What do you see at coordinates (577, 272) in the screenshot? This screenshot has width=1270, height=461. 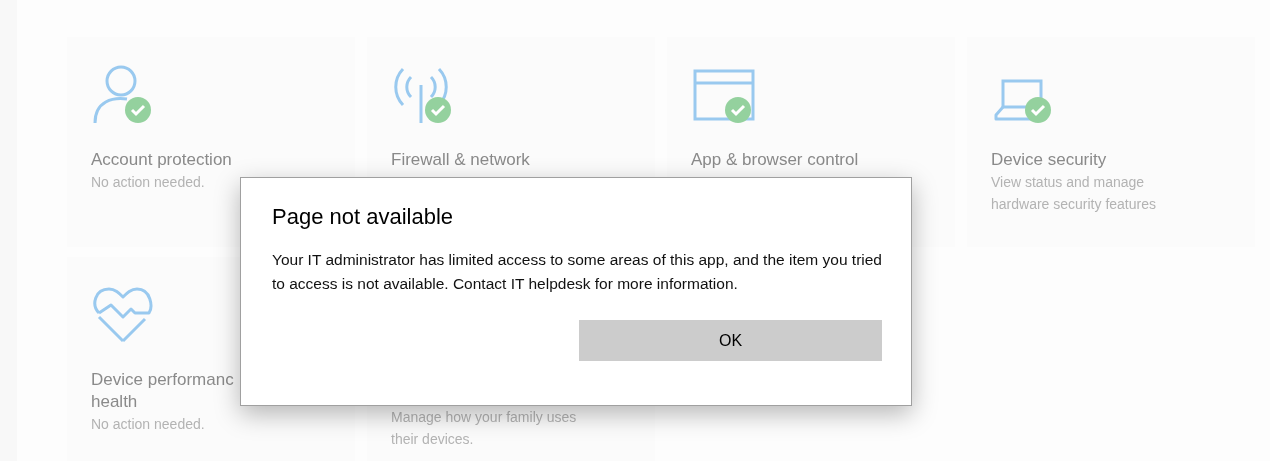 I see `dialog-message: Your IT administrator has limited access to some areas of this app, and the item you tried to access is not available. Contact IT helpdesk for more information.` at bounding box center [577, 272].